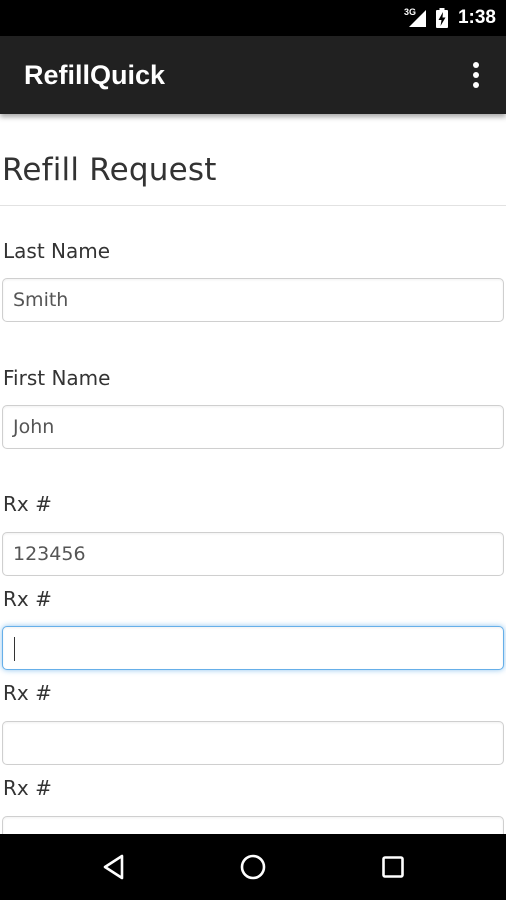  What do you see at coordinates (441, 18) in the screenshot?
I see `battery-icon` at bounding box center [441, 18].